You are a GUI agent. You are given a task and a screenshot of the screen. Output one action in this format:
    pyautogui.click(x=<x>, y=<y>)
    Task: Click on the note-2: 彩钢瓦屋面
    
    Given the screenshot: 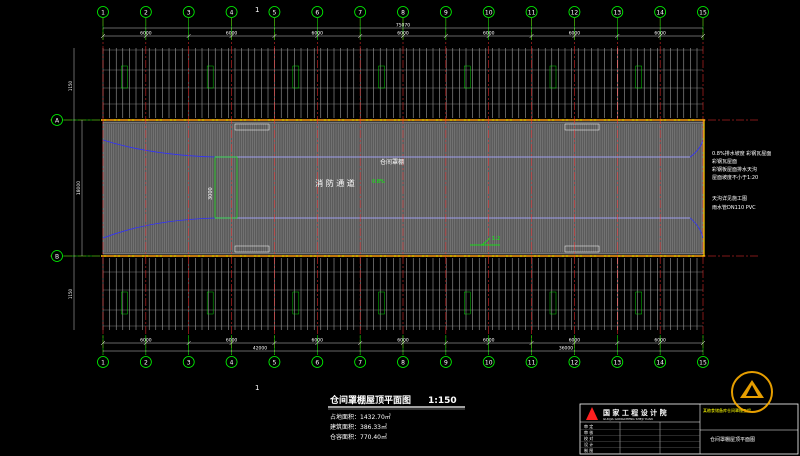 What is the action you would take?
    pyautogui.click(x=724, y=161)
    